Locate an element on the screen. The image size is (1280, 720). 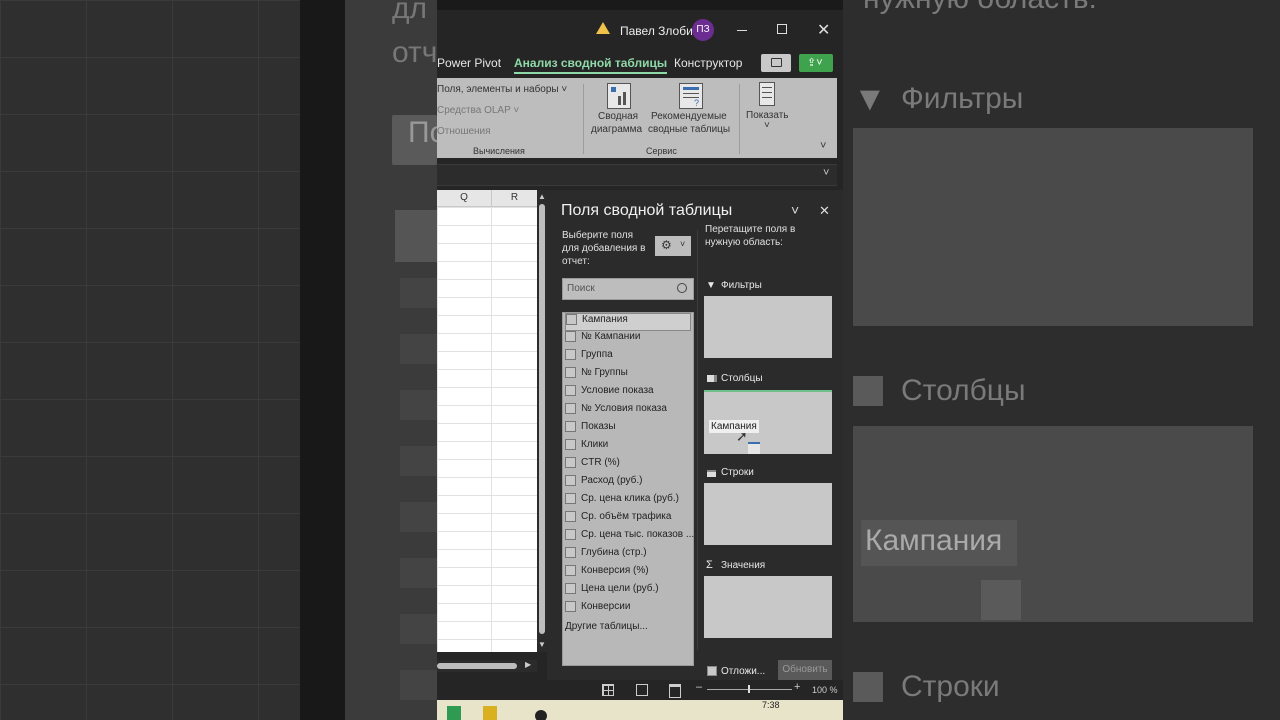
share-icon: ⇪˅ is located at coordinates (815, 63).